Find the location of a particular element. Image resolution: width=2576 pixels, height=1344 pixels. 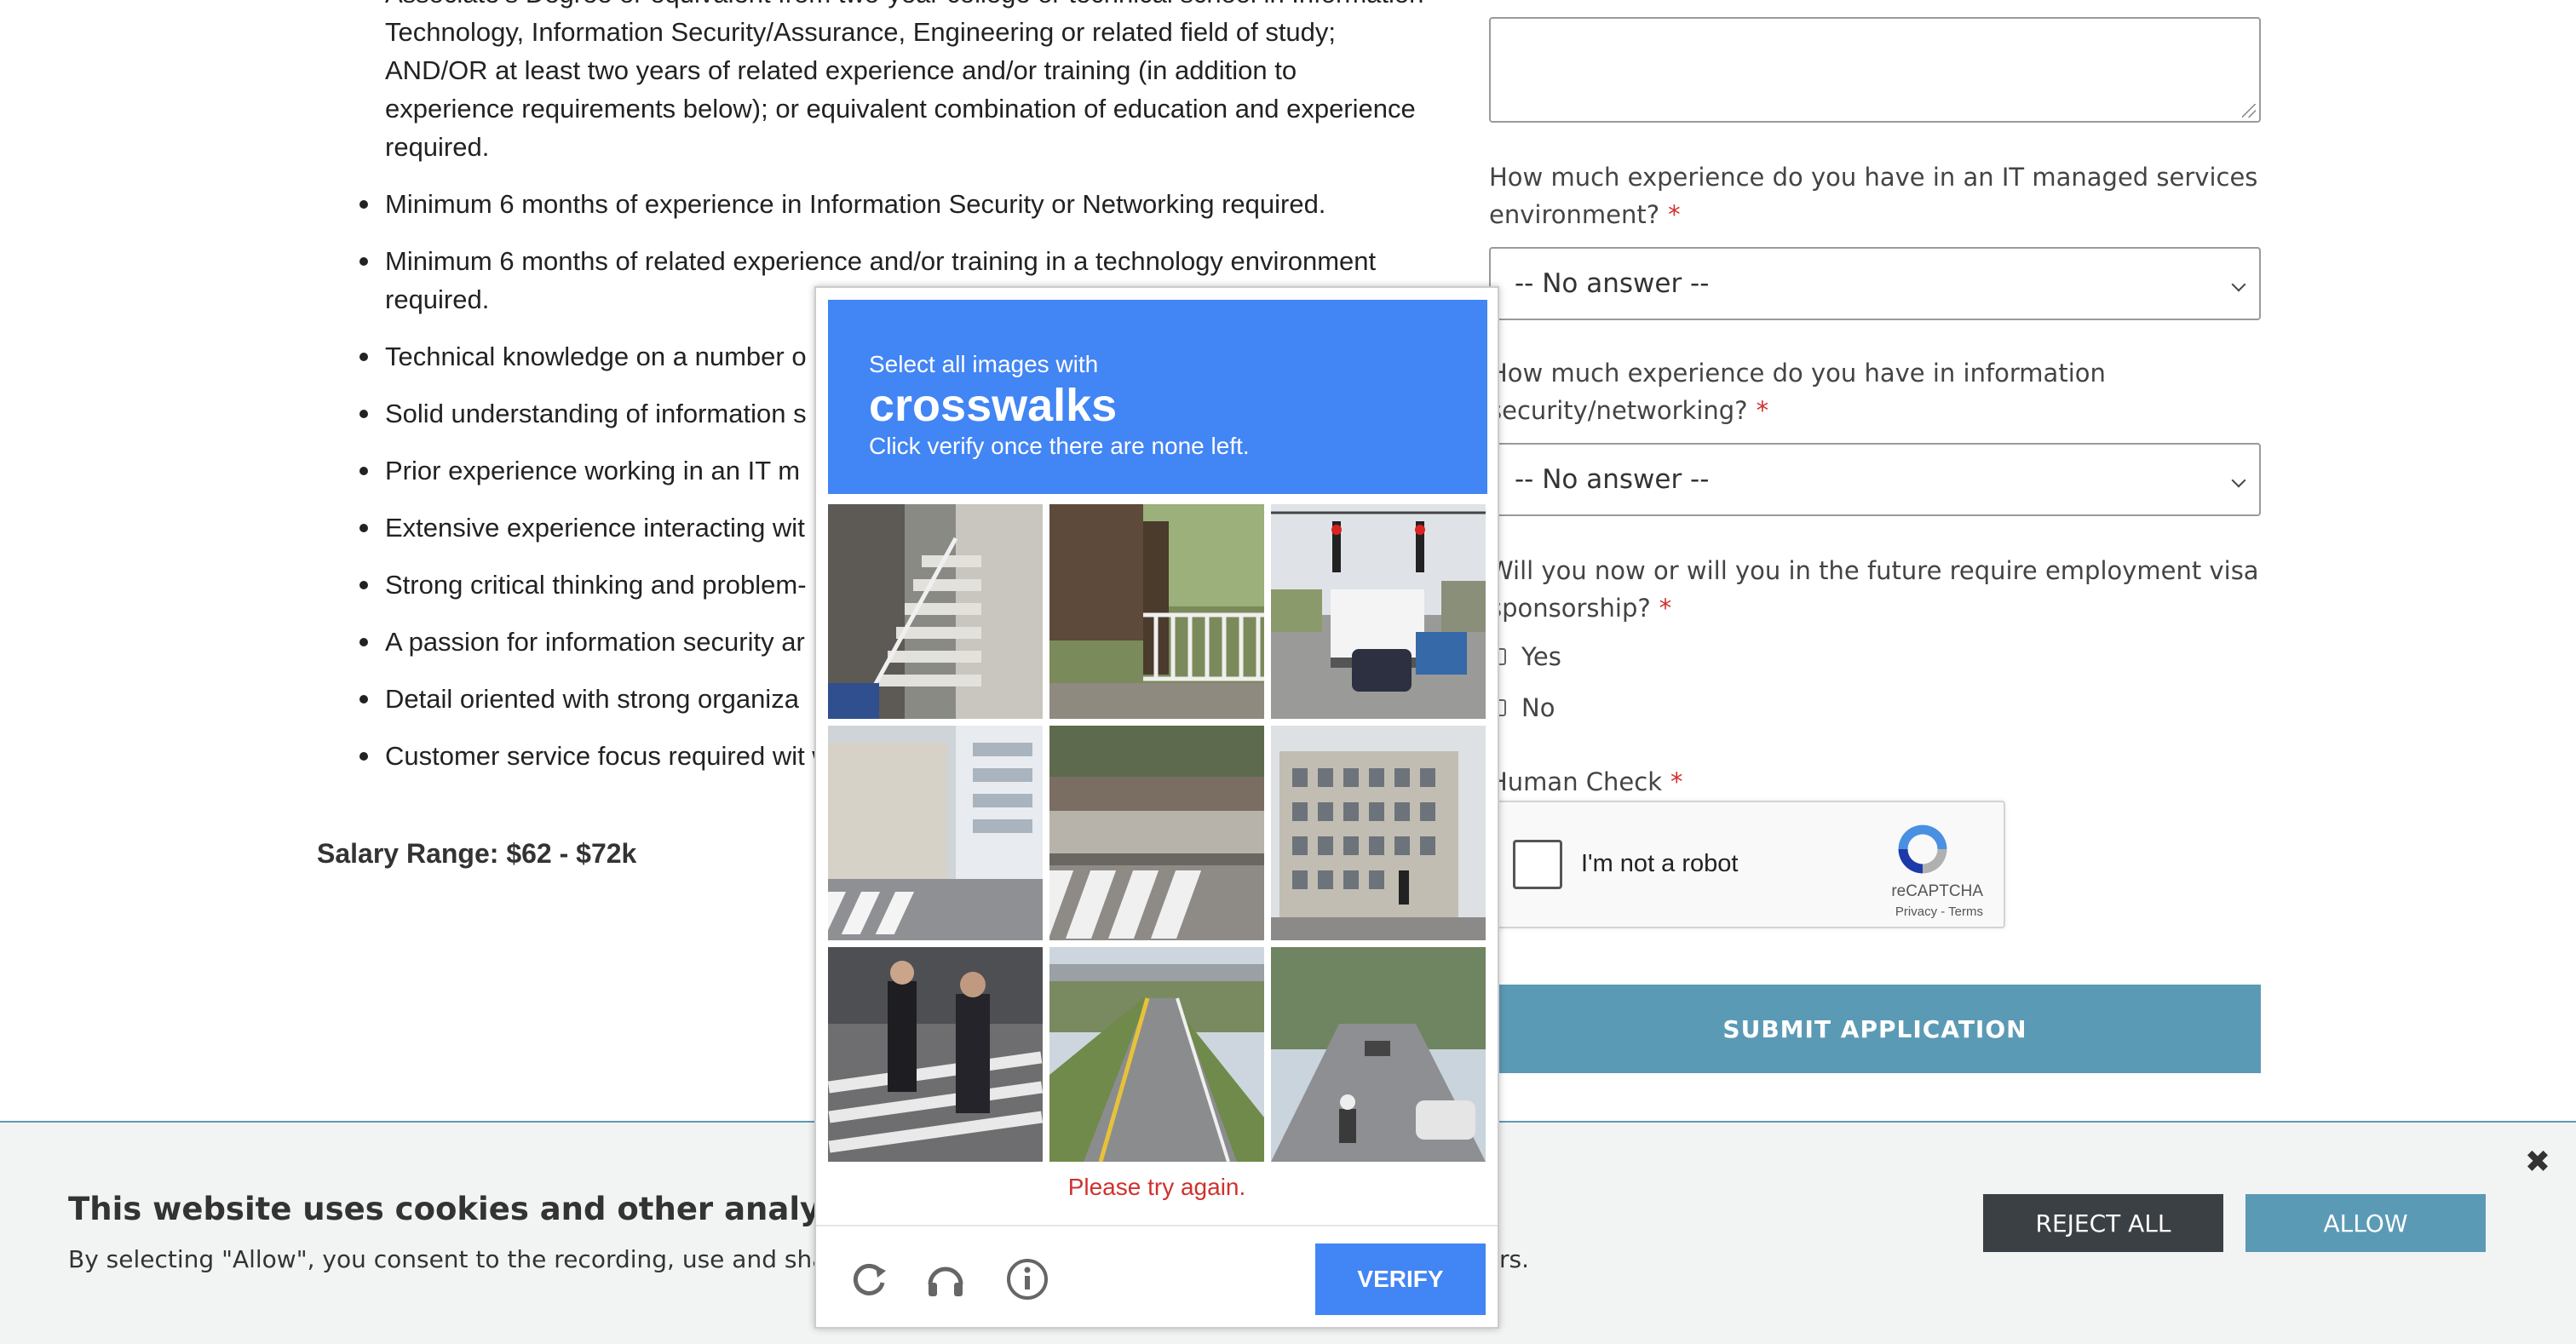

human-check-label: Human Check * is located at coordinates (1875, 782).